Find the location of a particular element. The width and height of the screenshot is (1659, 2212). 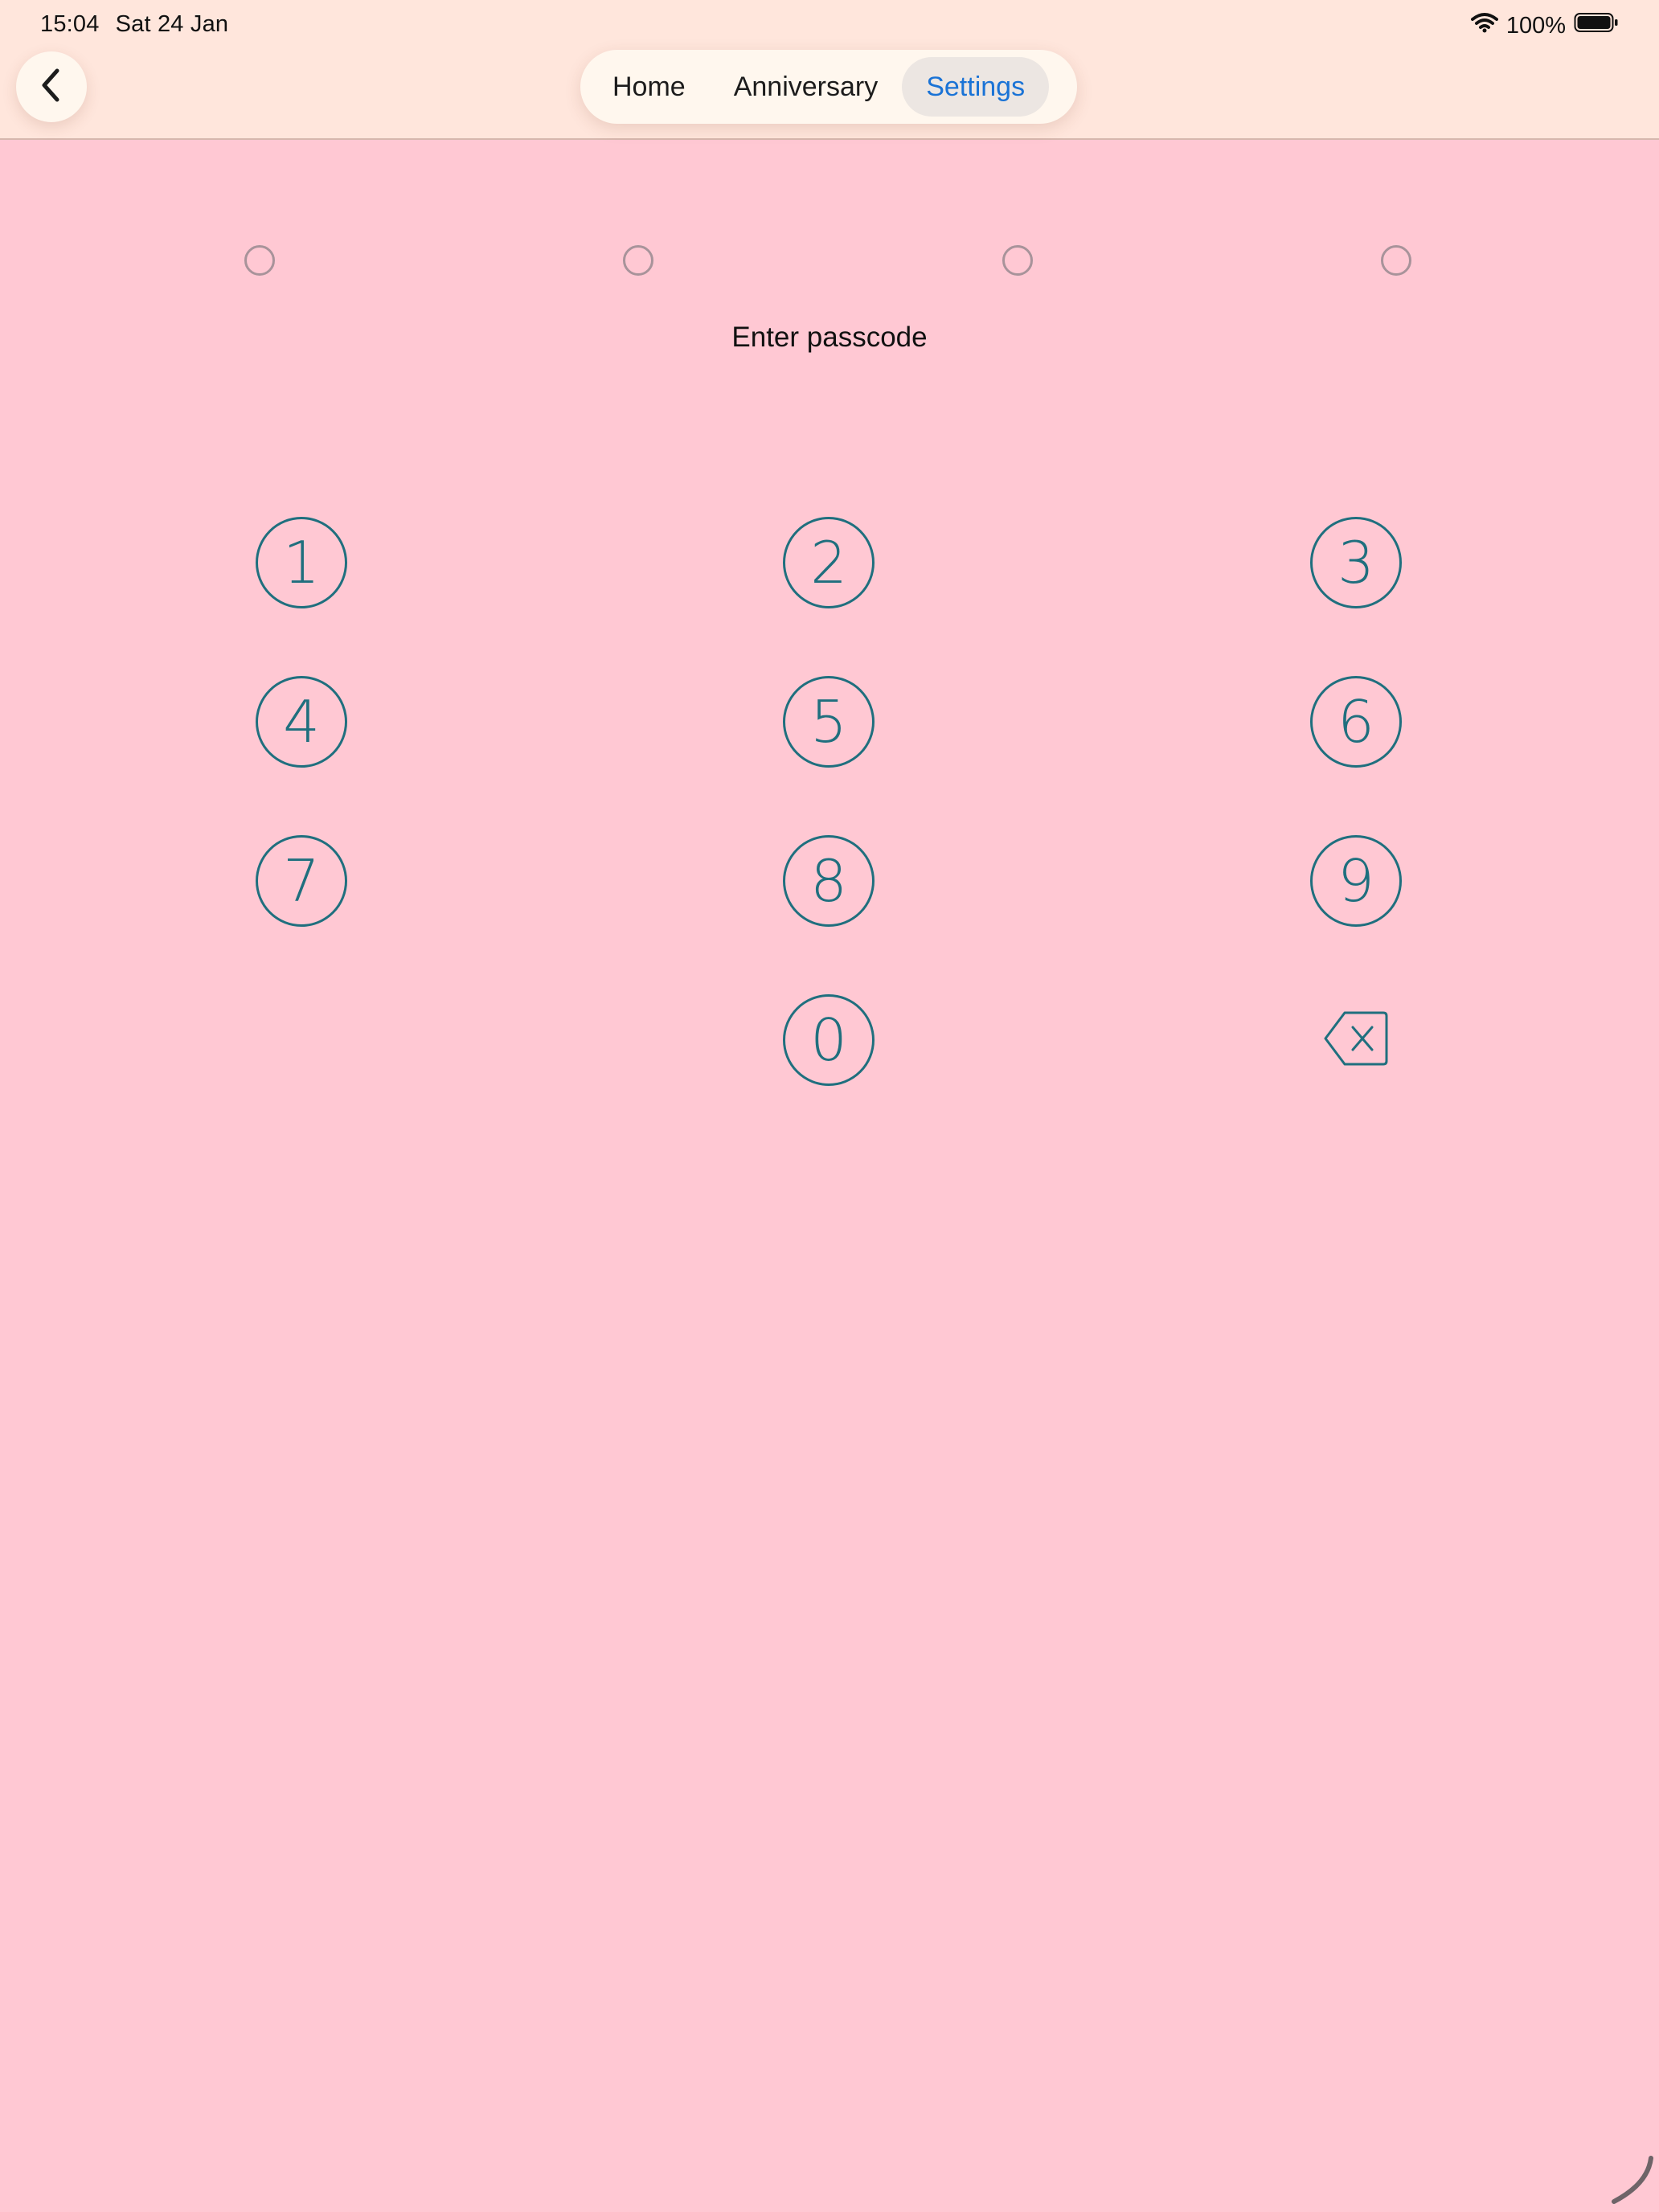

key-6: 6 is located at coordinates (1356, 722).